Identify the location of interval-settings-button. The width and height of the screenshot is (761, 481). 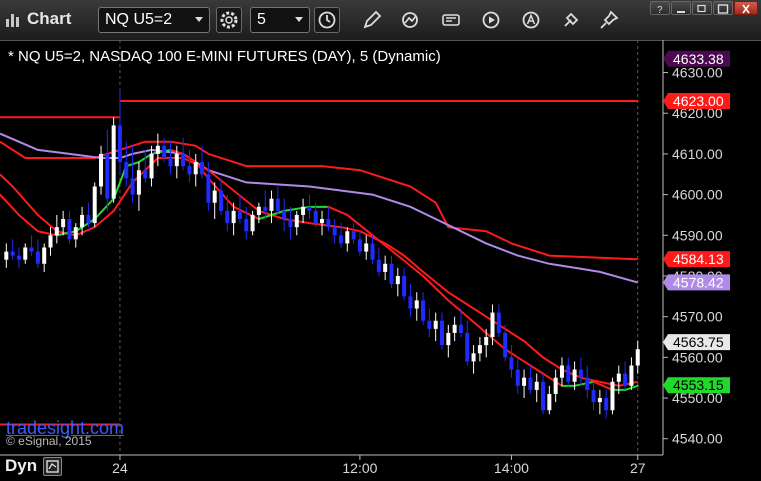
(229, 20).